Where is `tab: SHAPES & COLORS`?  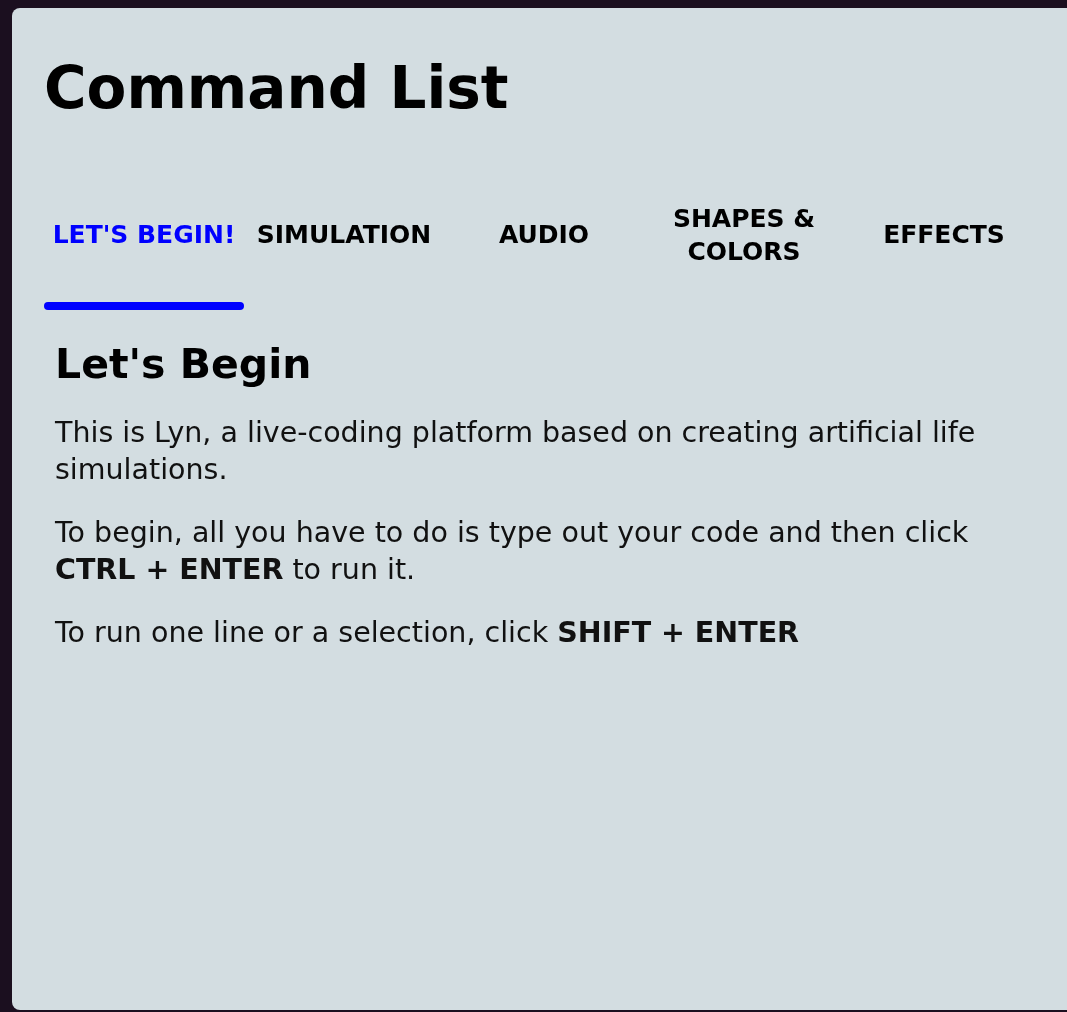
tab: SHAPES & COLORS is located at coordinates (744, 251).